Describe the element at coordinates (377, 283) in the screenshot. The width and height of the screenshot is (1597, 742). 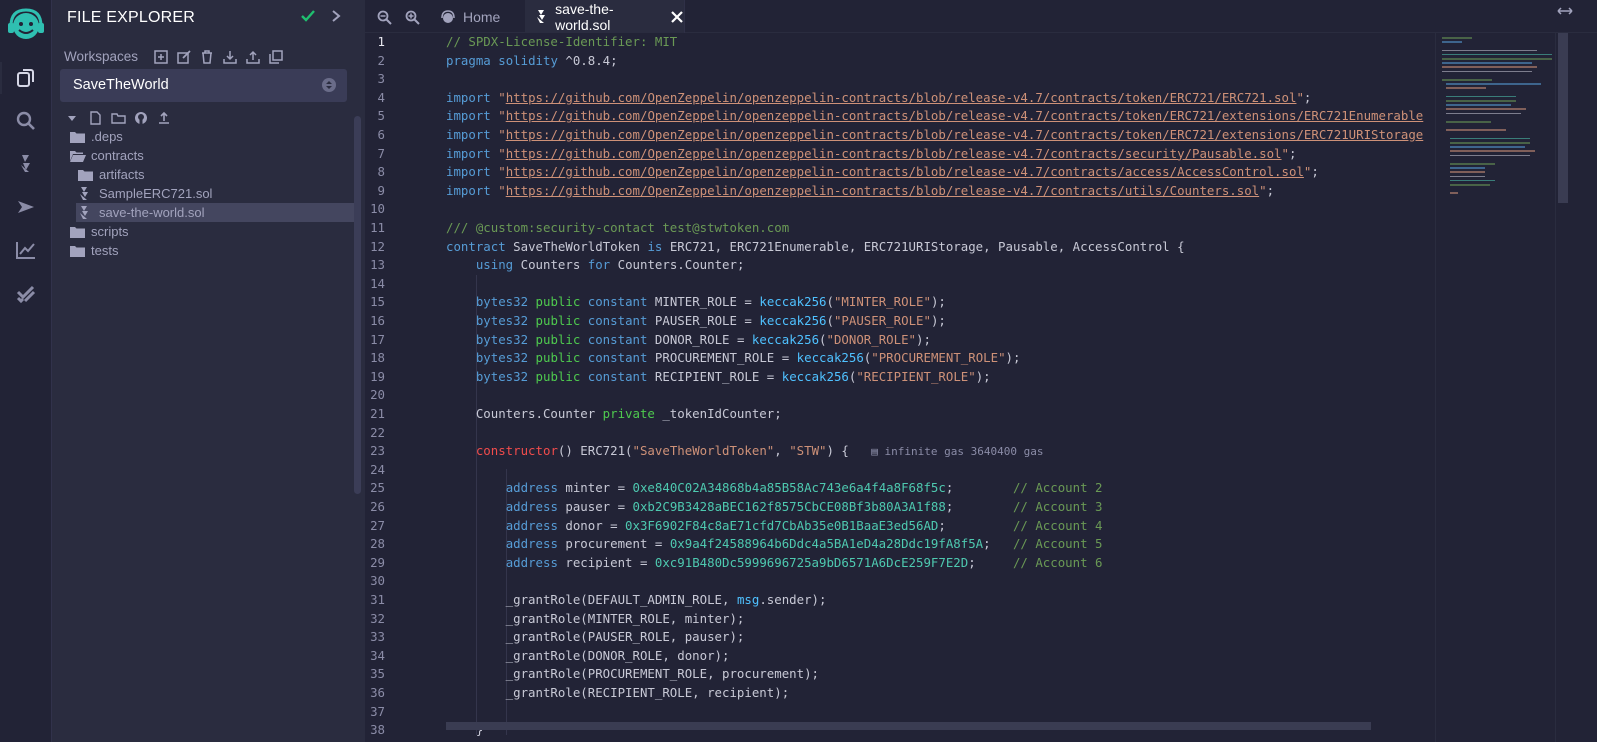
I see `line-number: 14` at that location.